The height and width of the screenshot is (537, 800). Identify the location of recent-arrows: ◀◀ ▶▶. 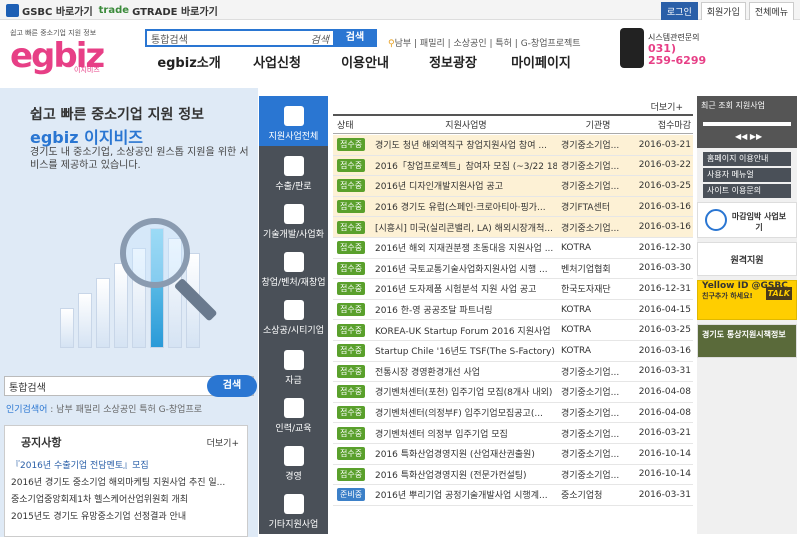
(748, 136).